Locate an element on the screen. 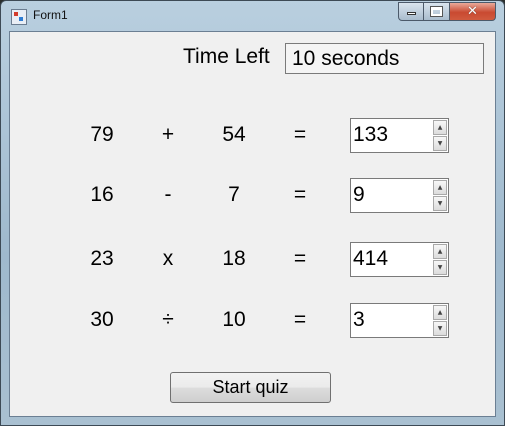 This screenshot has height=426, width=505. difference-answer-spinner: 9 ▲ ▼ is located at coordinates (399, 195).